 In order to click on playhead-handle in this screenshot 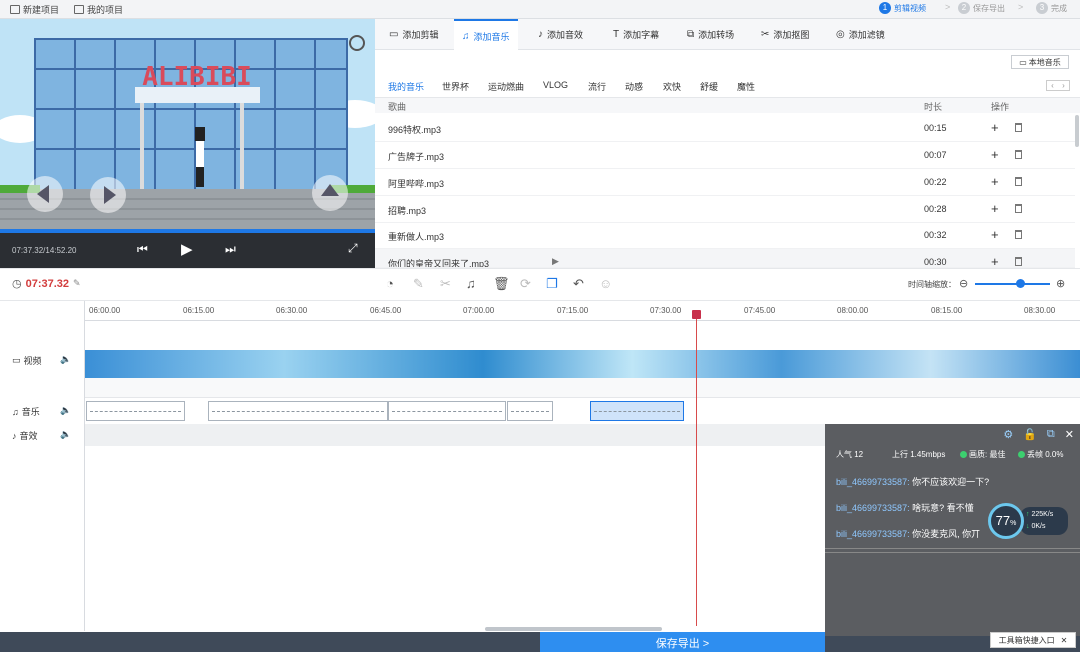, I will do `click(696, 314)`.